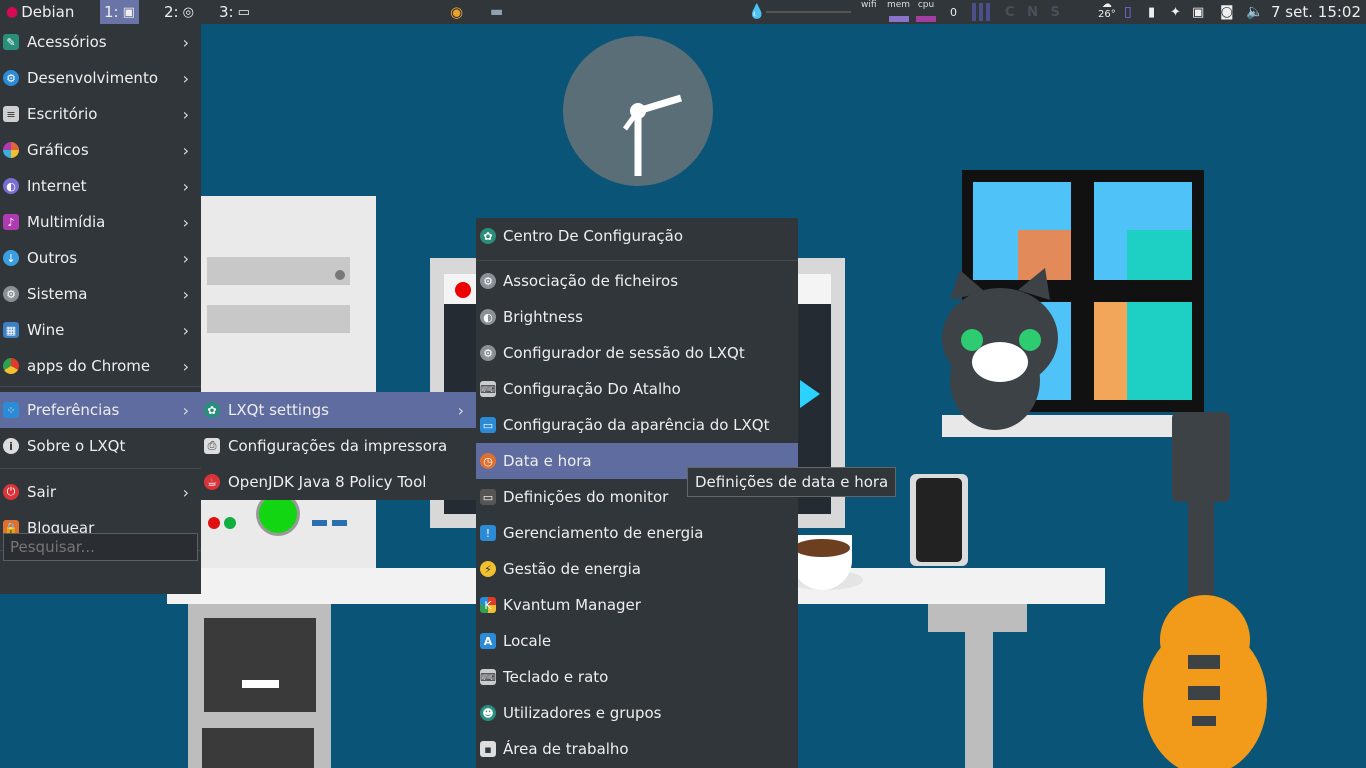  Describe the element at coordinates (586, 497) in the screenshot. I see `submenu-item-label: Definições do monitor` at that location.